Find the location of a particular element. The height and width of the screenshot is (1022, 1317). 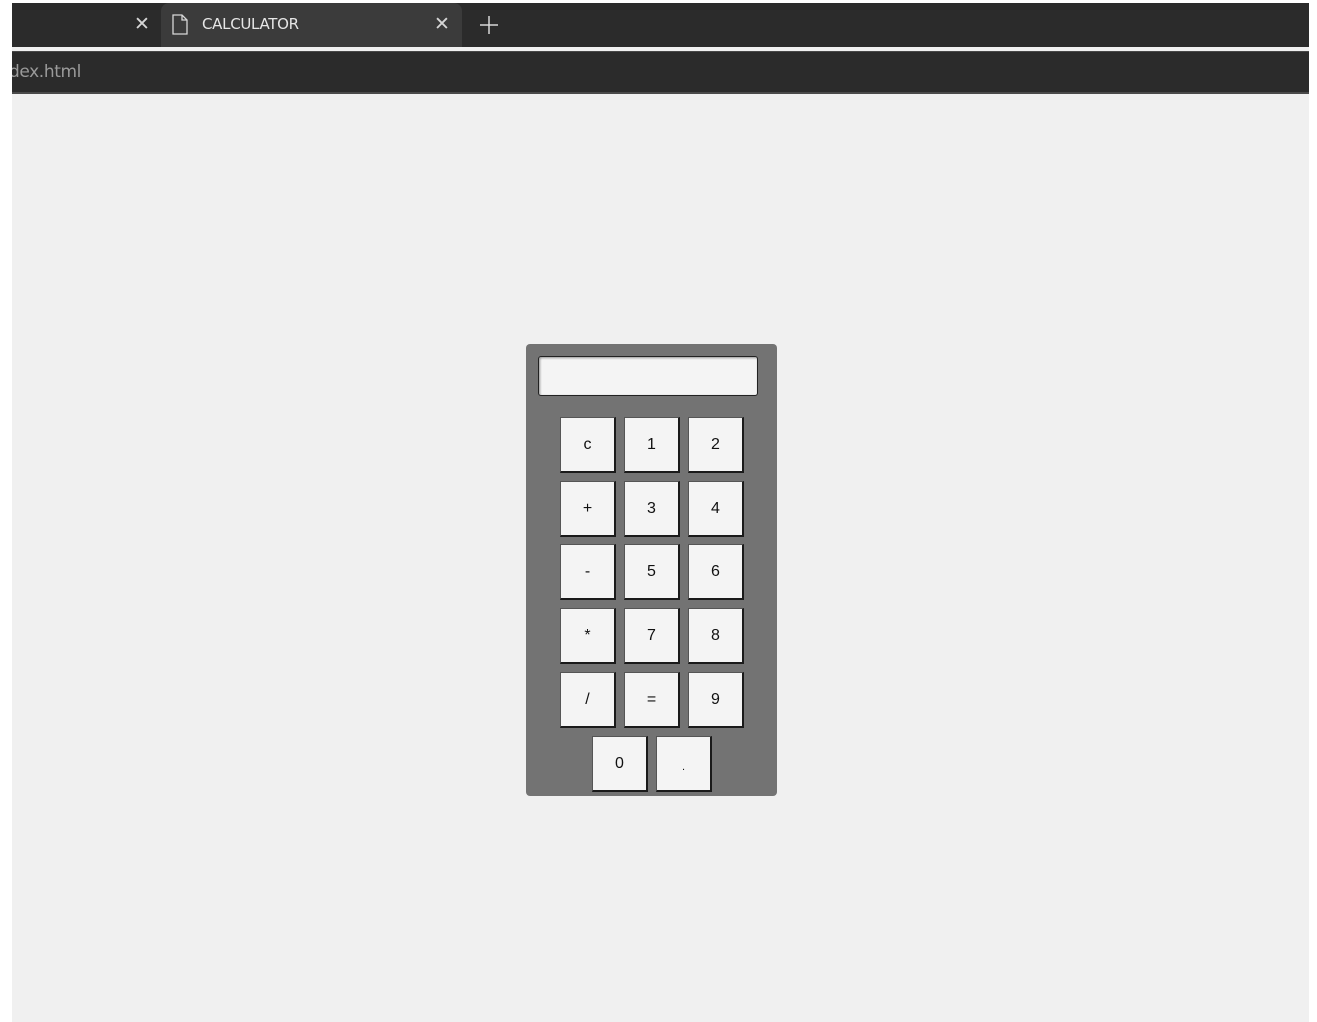

digit-3-button: 3 is located at coordinates (652, 509).